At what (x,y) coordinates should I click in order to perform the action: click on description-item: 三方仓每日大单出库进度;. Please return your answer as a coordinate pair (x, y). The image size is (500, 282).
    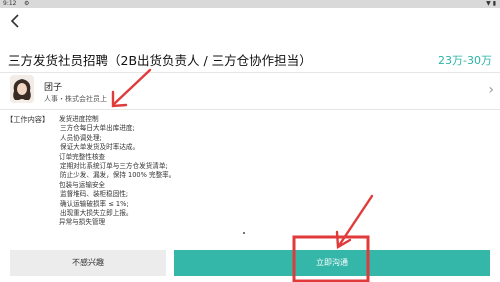
    Looking at the image, I should click on (97, 128).